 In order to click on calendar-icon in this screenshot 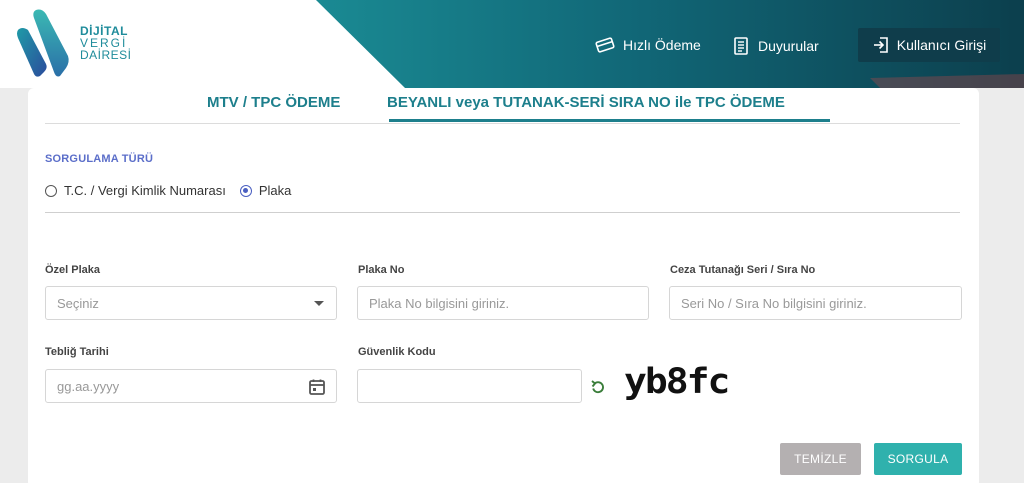, I will do `click(317, 387)`.